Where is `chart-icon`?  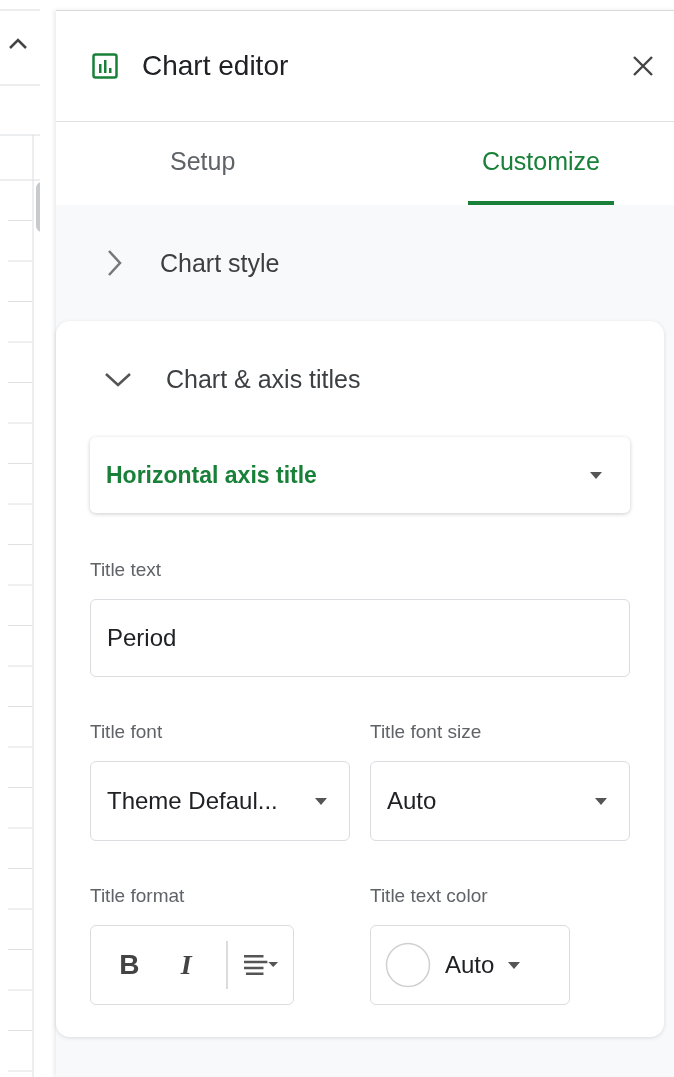
chart-icon is located at coordinates (105, 66).